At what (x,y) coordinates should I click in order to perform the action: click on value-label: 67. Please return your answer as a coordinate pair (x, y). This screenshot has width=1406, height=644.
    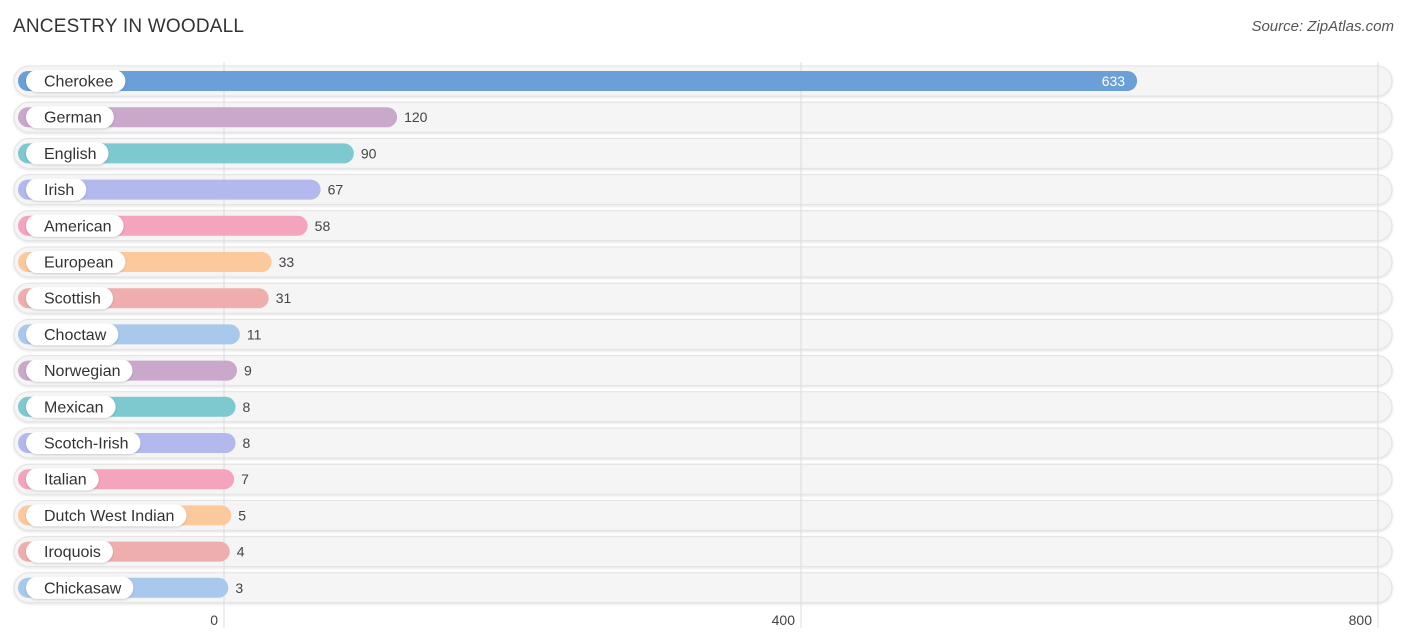
    Looking at the image, I should click on (336, 190).